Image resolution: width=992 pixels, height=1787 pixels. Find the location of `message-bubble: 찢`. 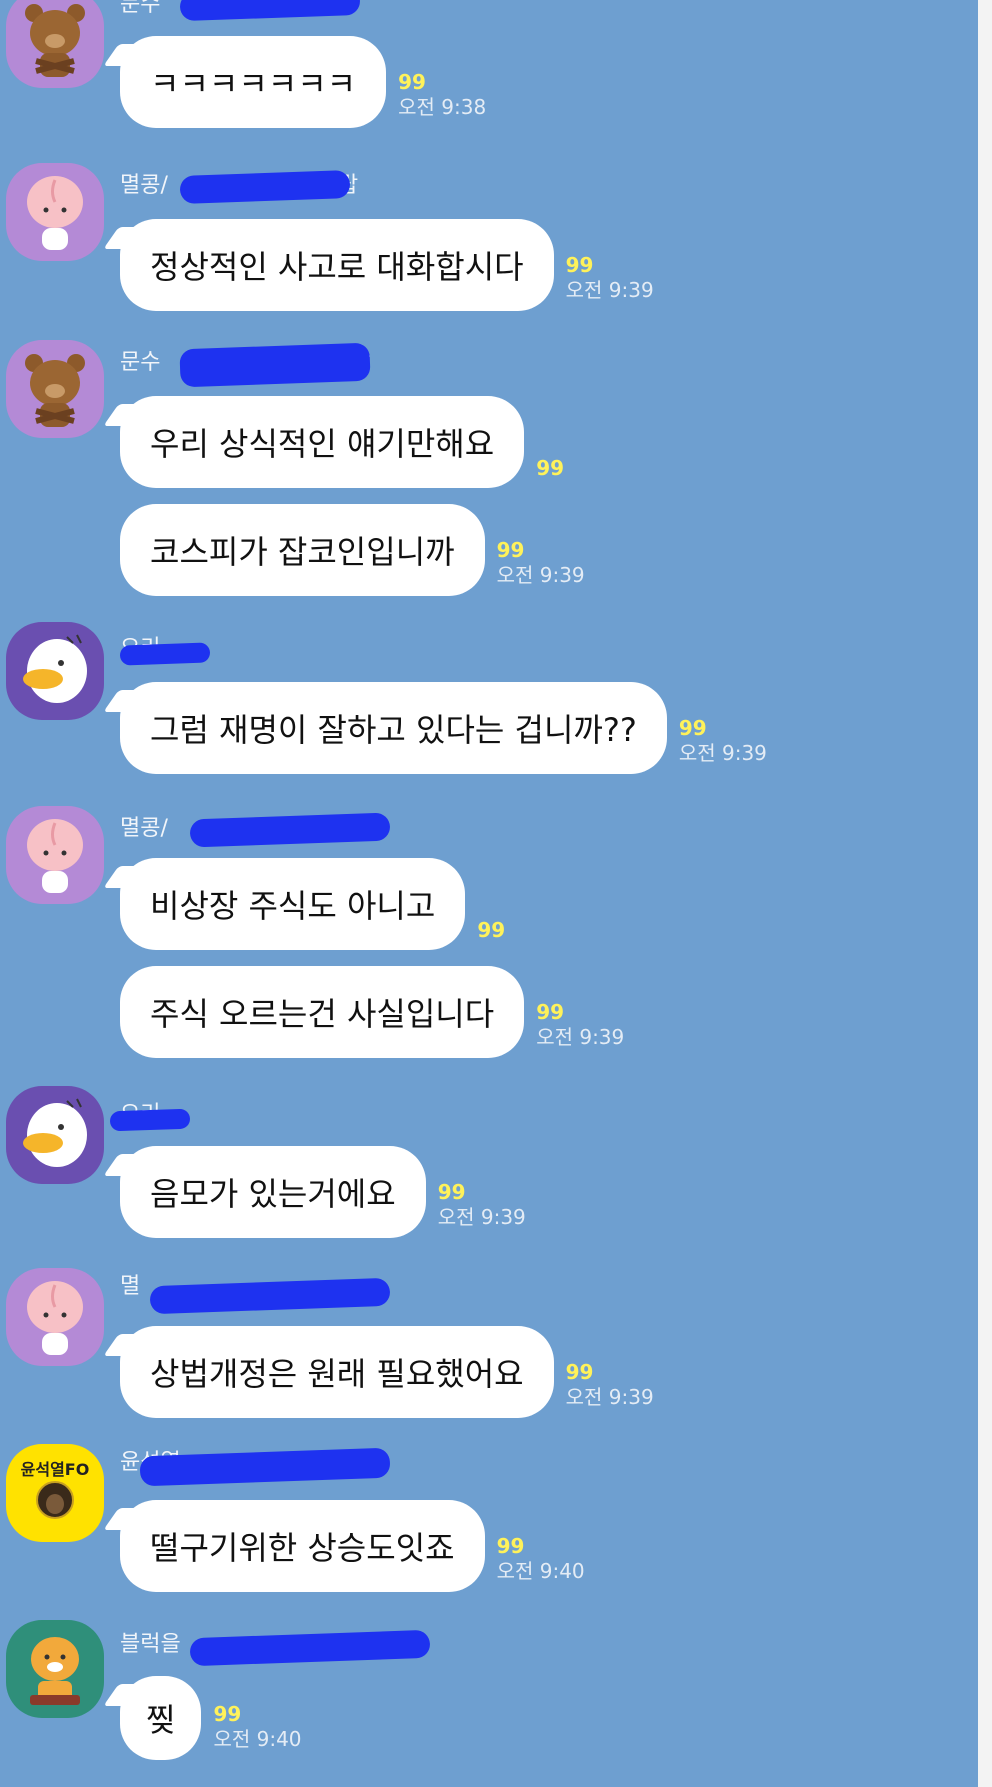

message-bubble: 찢 is located at coordinates (161, 1718).